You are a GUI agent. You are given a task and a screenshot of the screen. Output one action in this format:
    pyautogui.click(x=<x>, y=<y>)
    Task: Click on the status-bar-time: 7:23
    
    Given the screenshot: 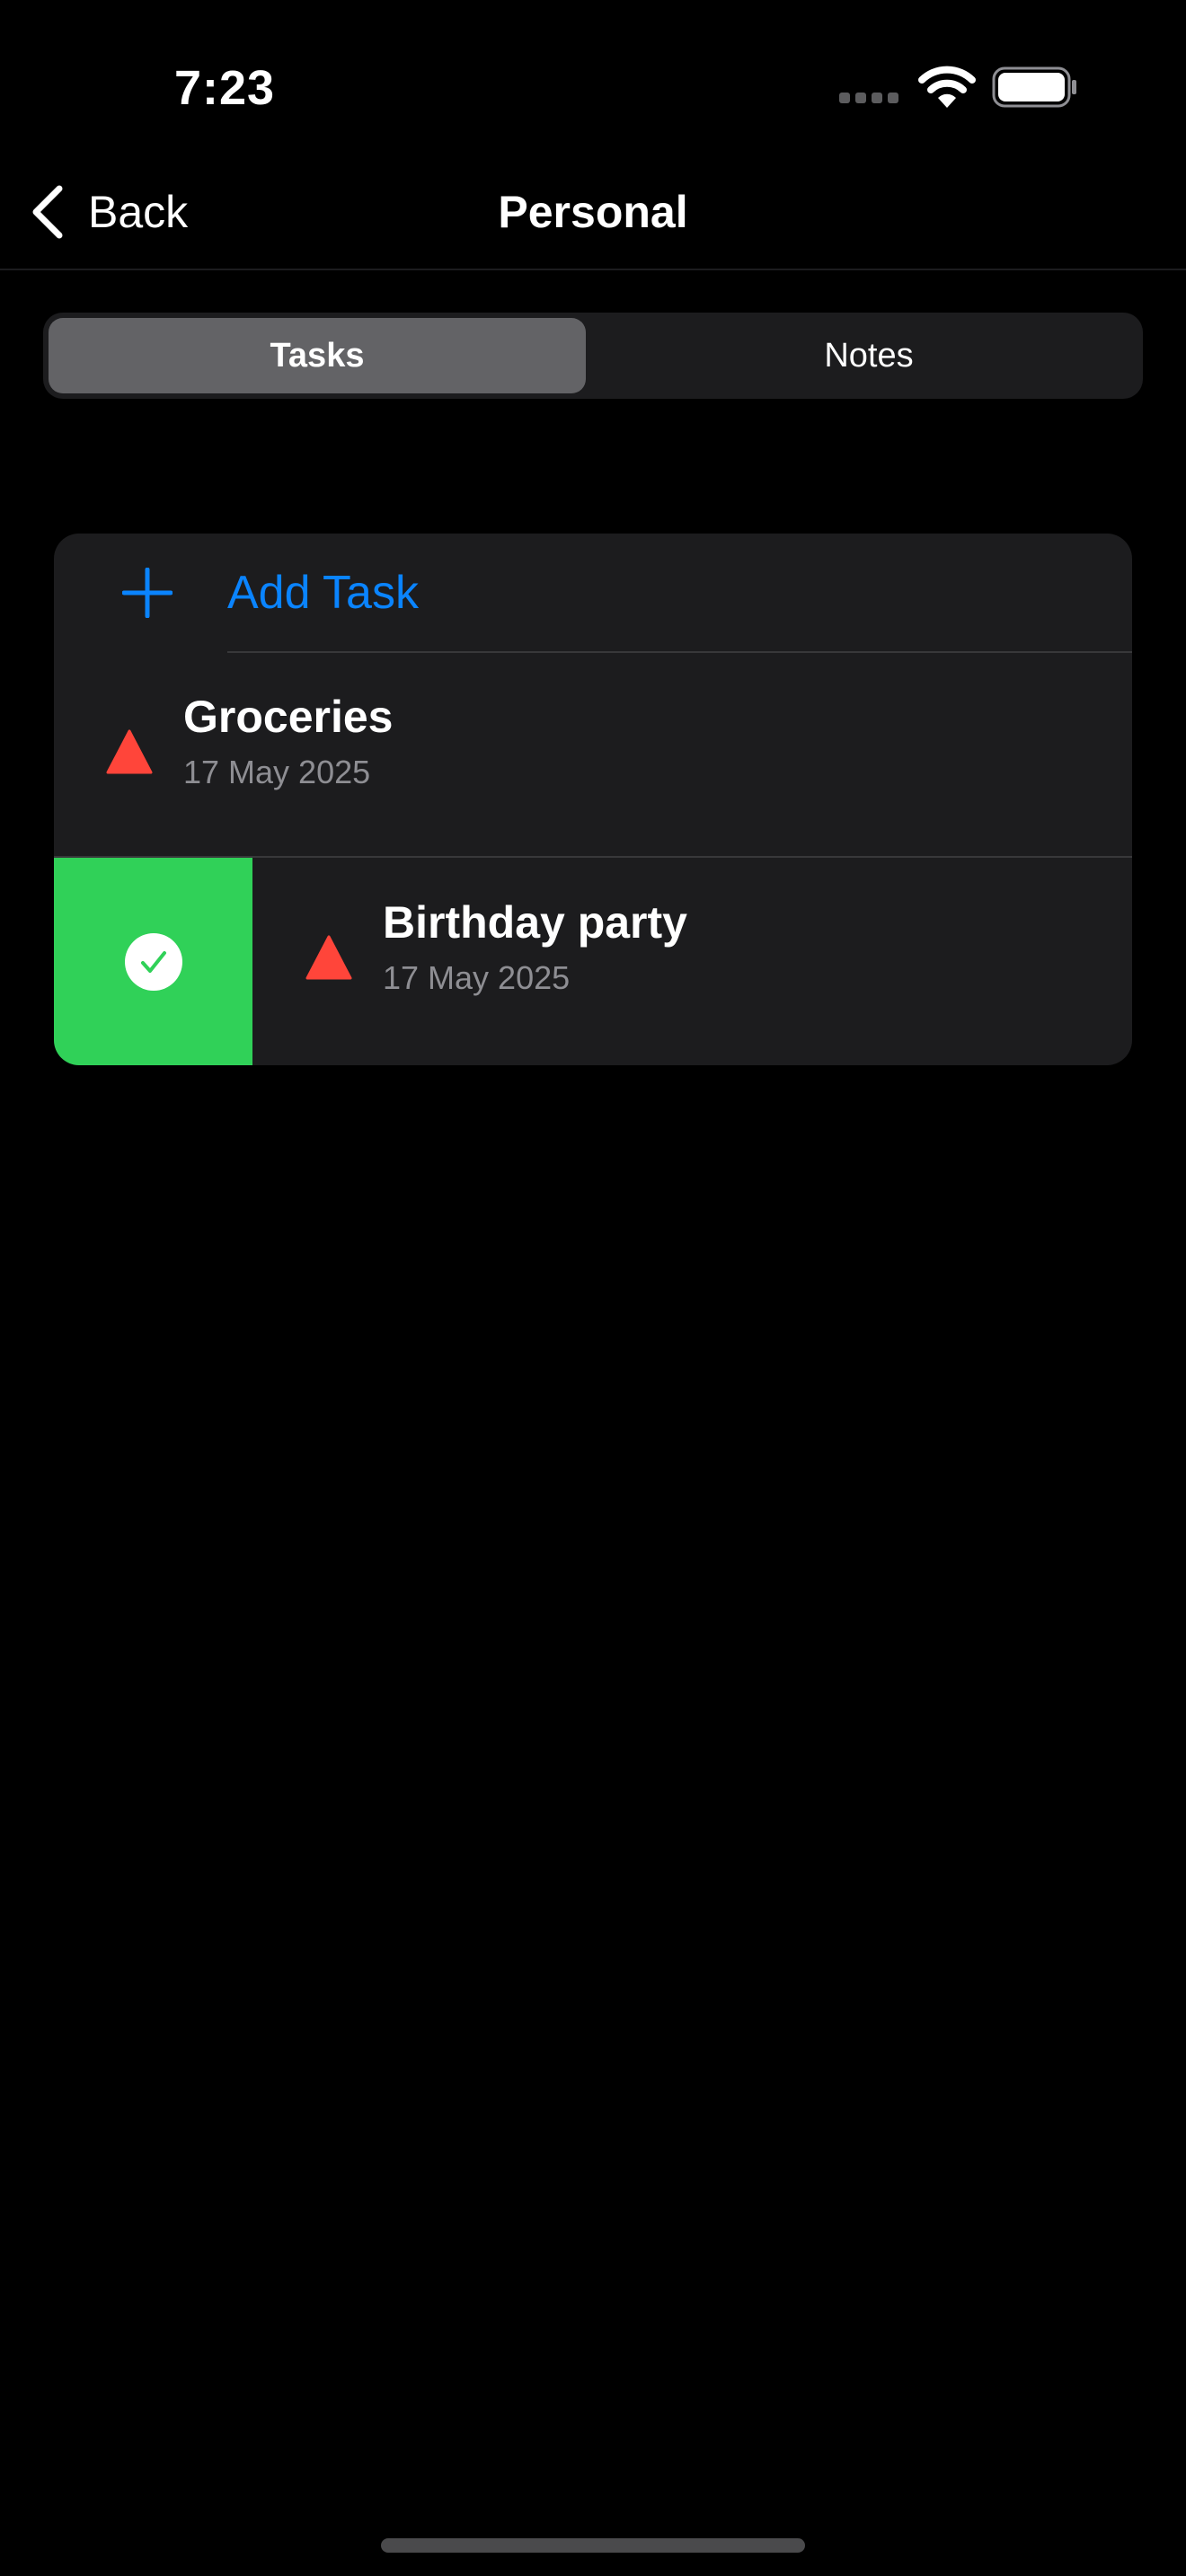 What is the action you would take?
    pyautogui.click(x=224, y=88)
    